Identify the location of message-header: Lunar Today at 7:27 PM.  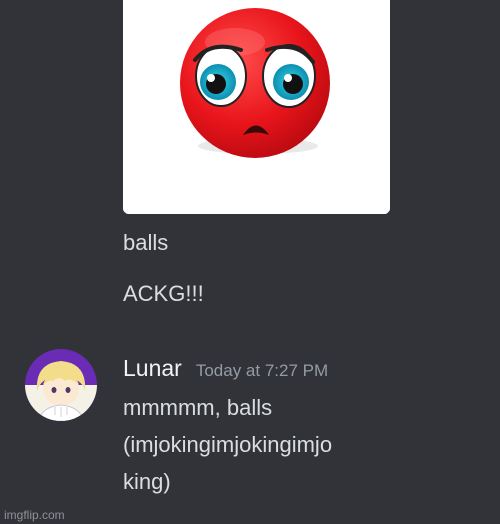
(225, 368).